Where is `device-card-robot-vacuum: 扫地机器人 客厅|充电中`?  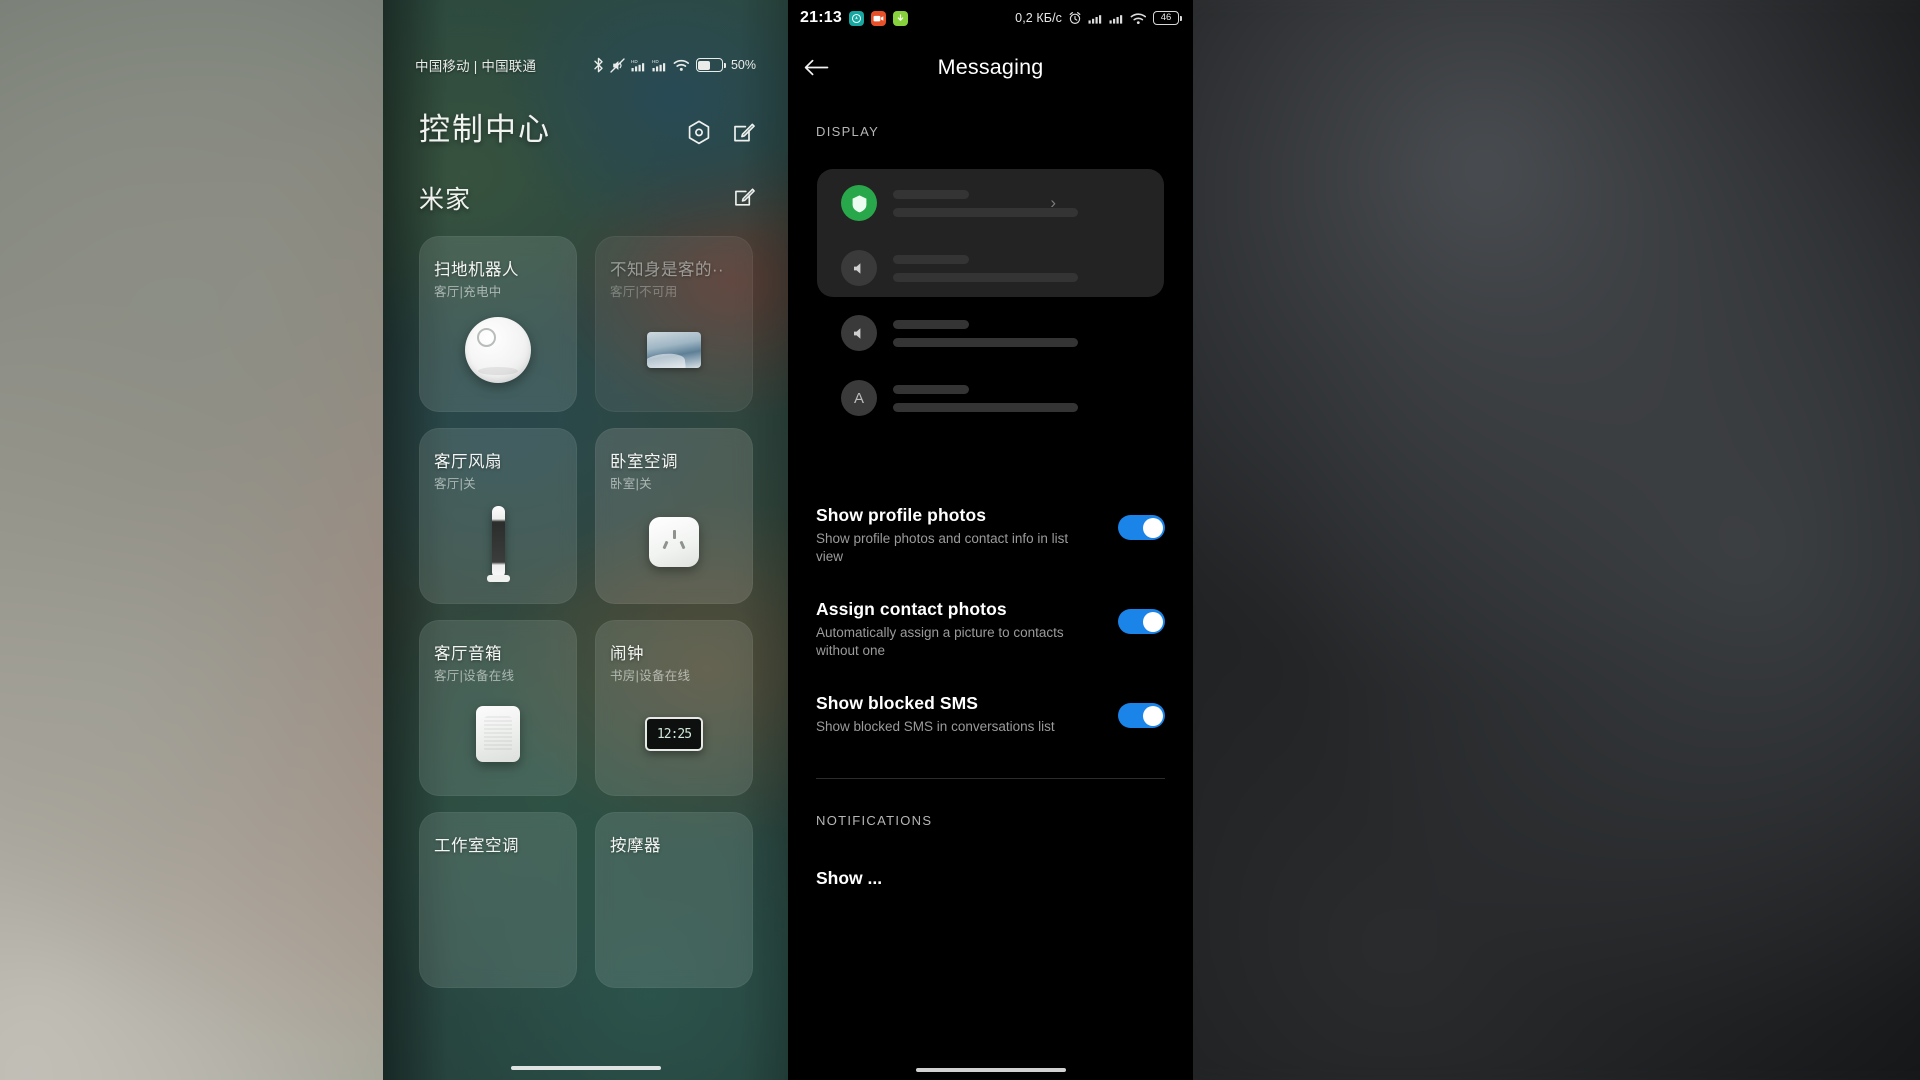
device-card-robot-vacuum: 扫地机器人 客厅|充电中 is located at coordinates (498, 324).